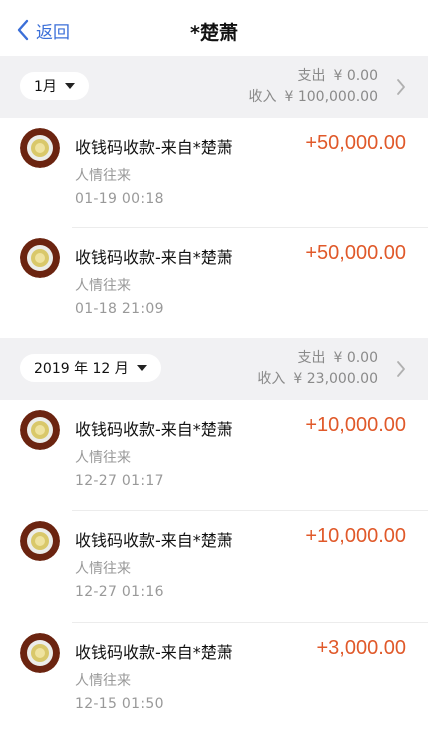  I want to click on month-summary: 支出 ¥ 0.00 收入 ¥ 100,000.00, so click(313, 87).